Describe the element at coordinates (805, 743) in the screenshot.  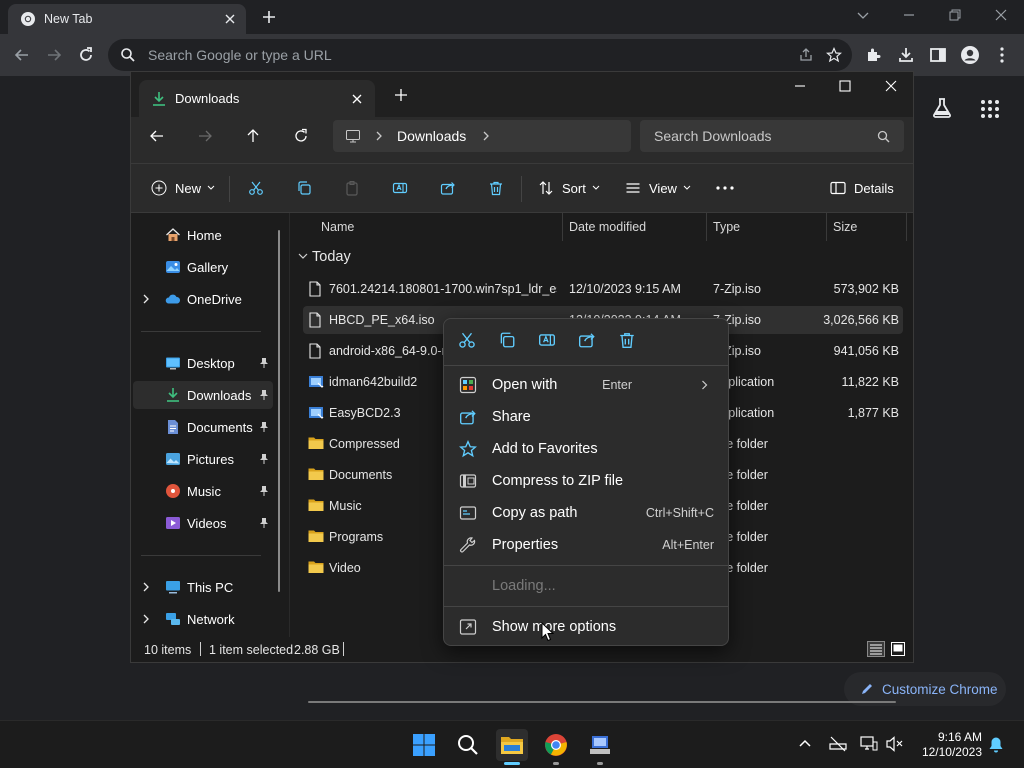
I see `show-hidden-icons-chevron-icon` at that location.